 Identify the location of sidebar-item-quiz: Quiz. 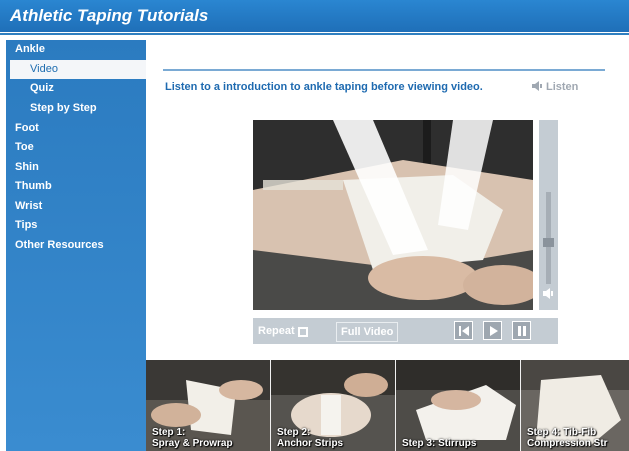
(76, 88).